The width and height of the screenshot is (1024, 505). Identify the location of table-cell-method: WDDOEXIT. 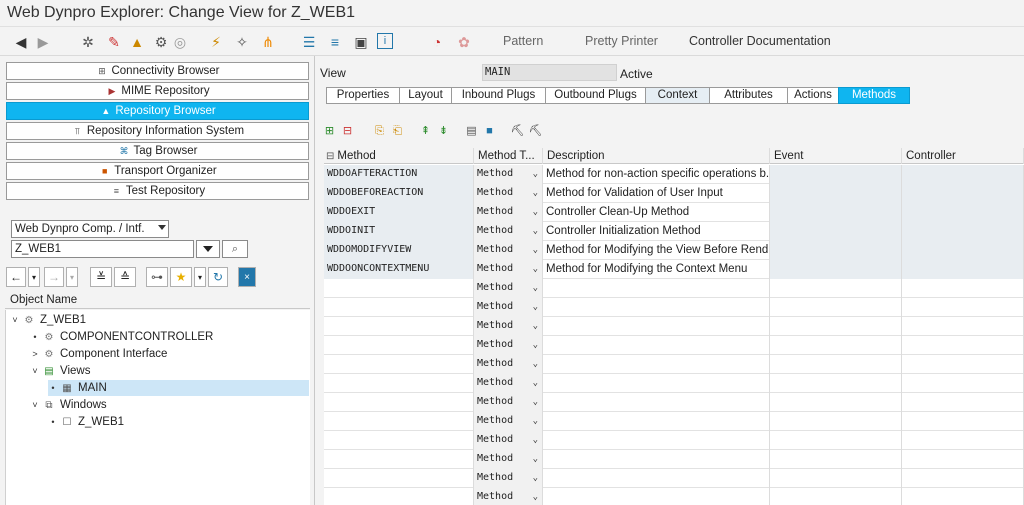
(399, 212).